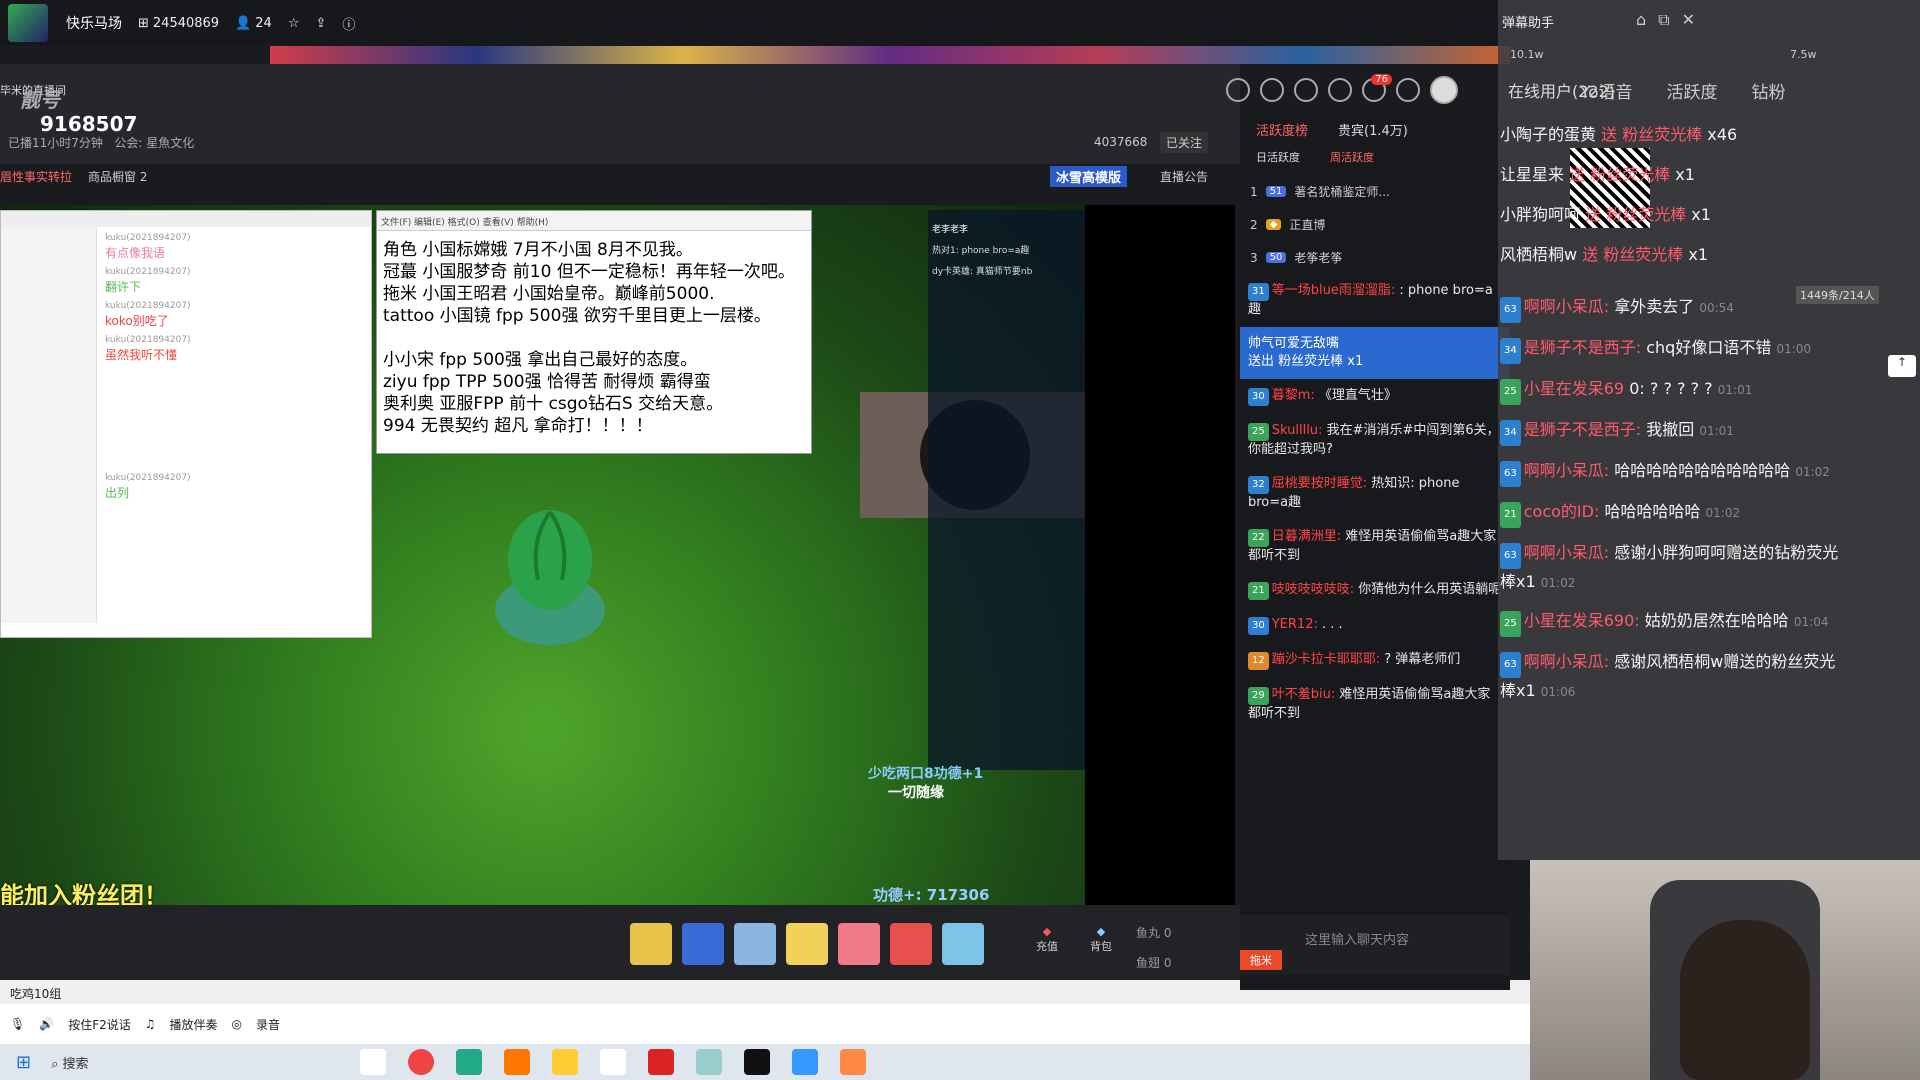 The height and width of the screenshot is (1080, 1920). What do you see at coordinates (950, 230) in the screenshot?
I see `overlay-chat-line: 老李老李` at bounding box center [950, 230].